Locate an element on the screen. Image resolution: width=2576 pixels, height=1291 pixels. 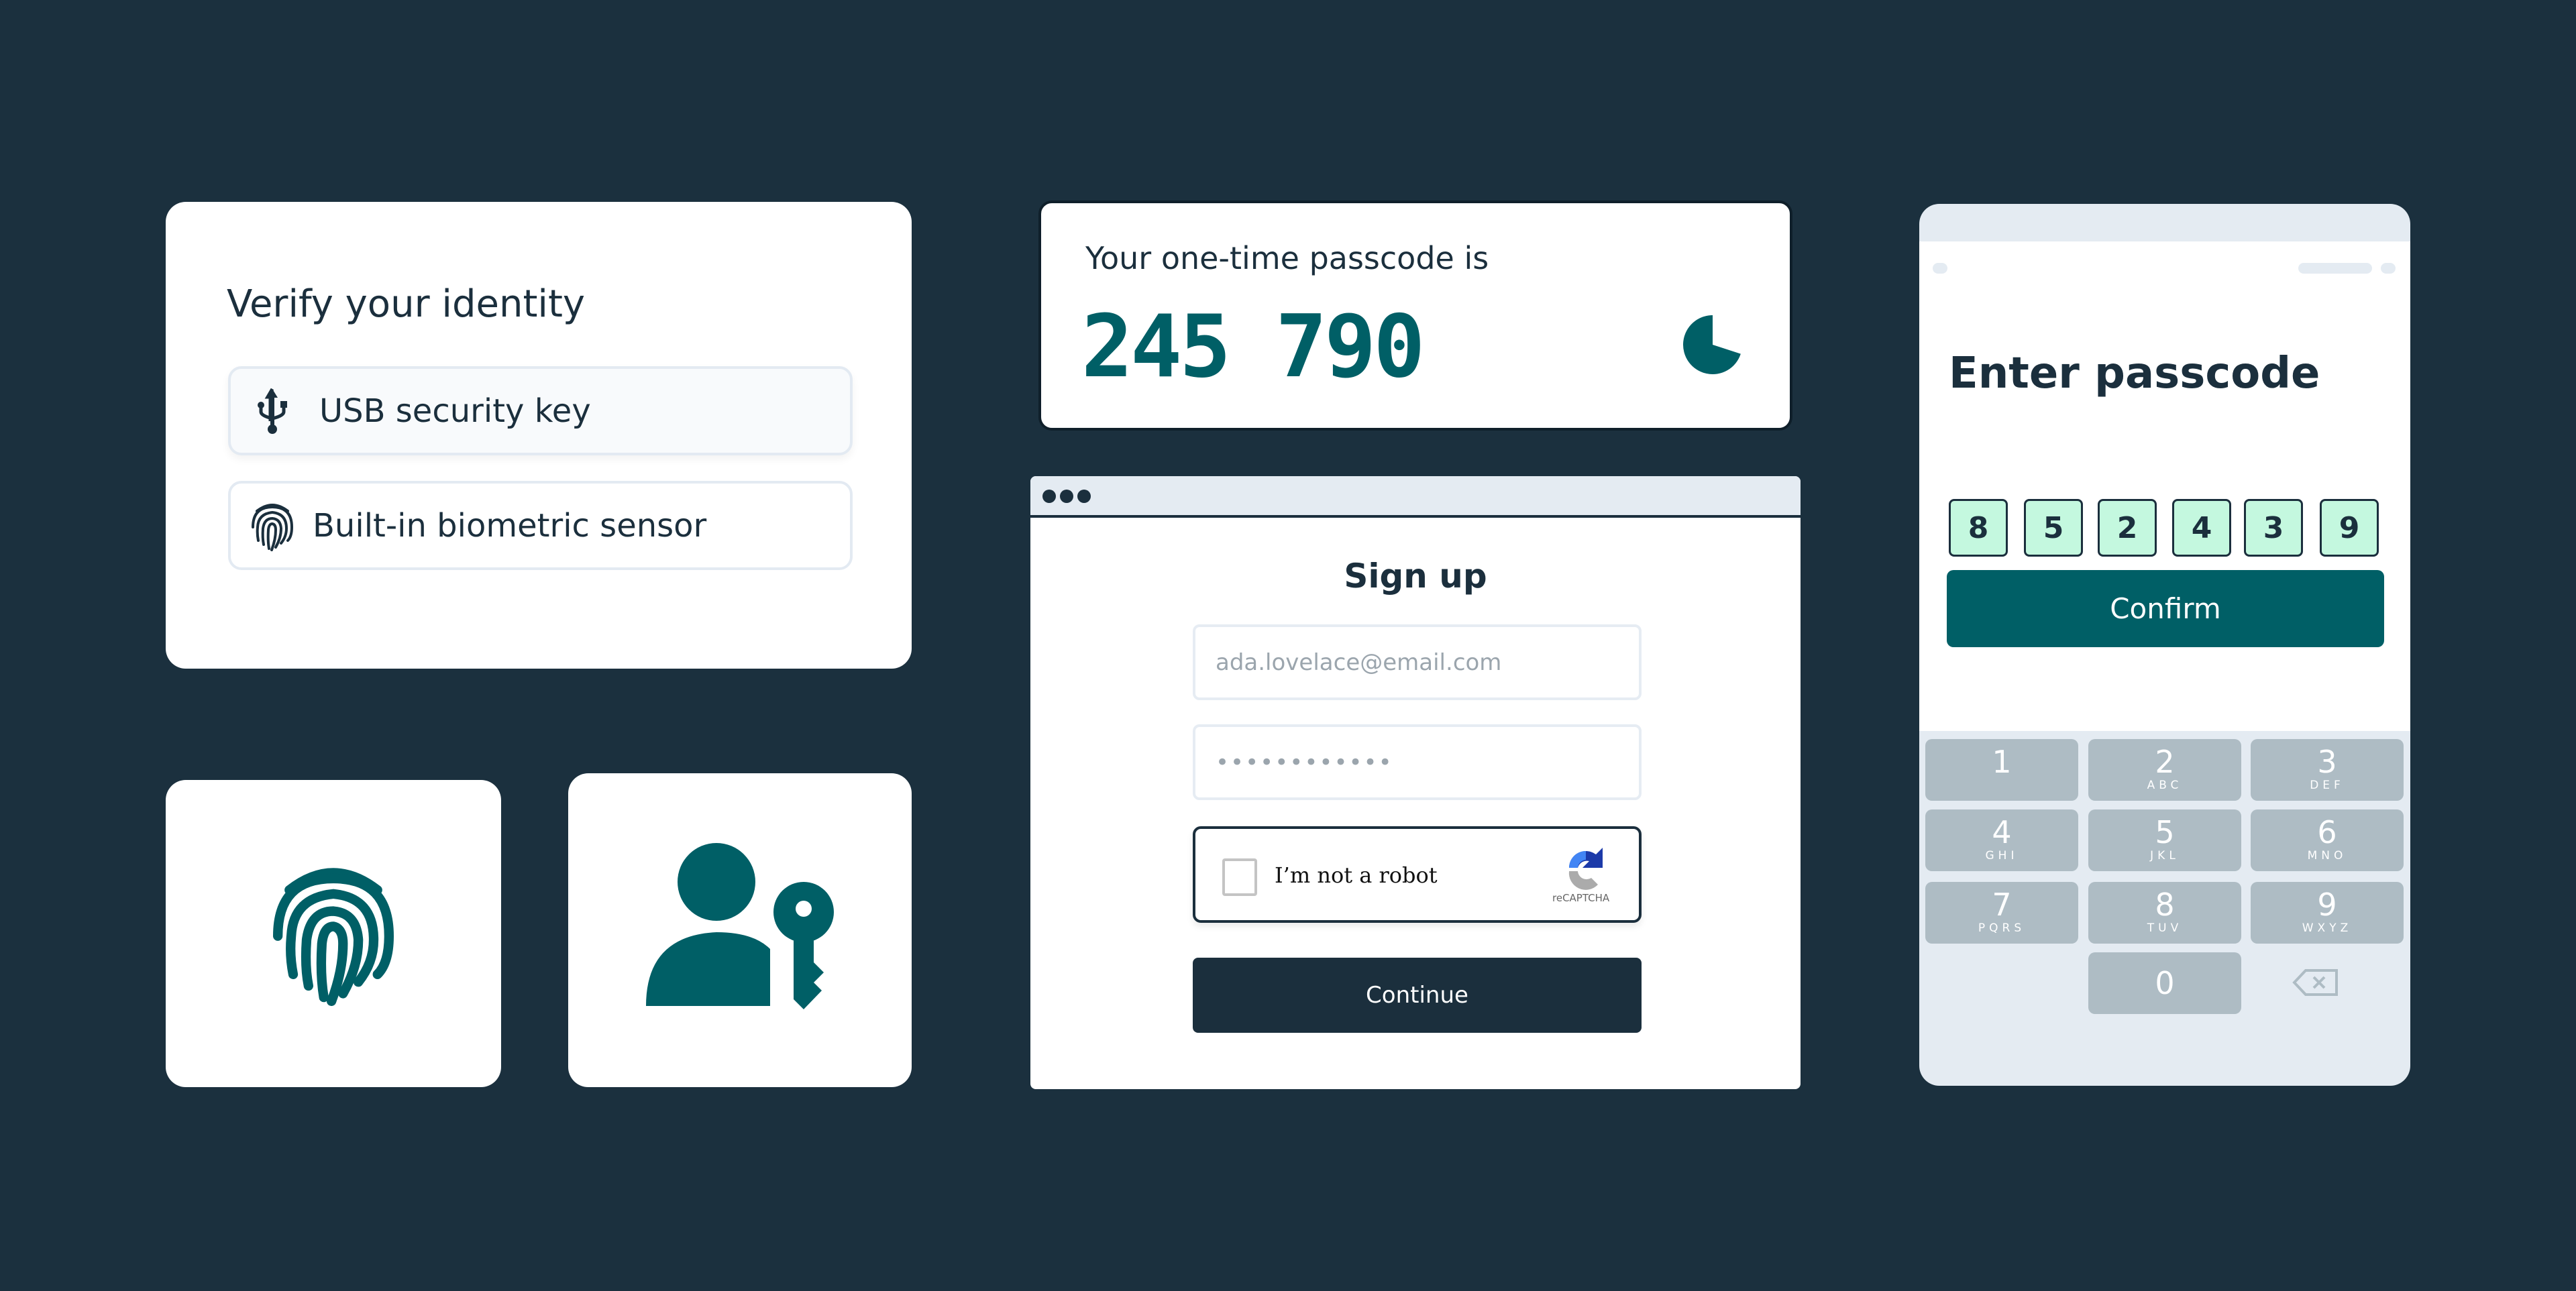
window-titlebar is located at coordinates (1415, 497).